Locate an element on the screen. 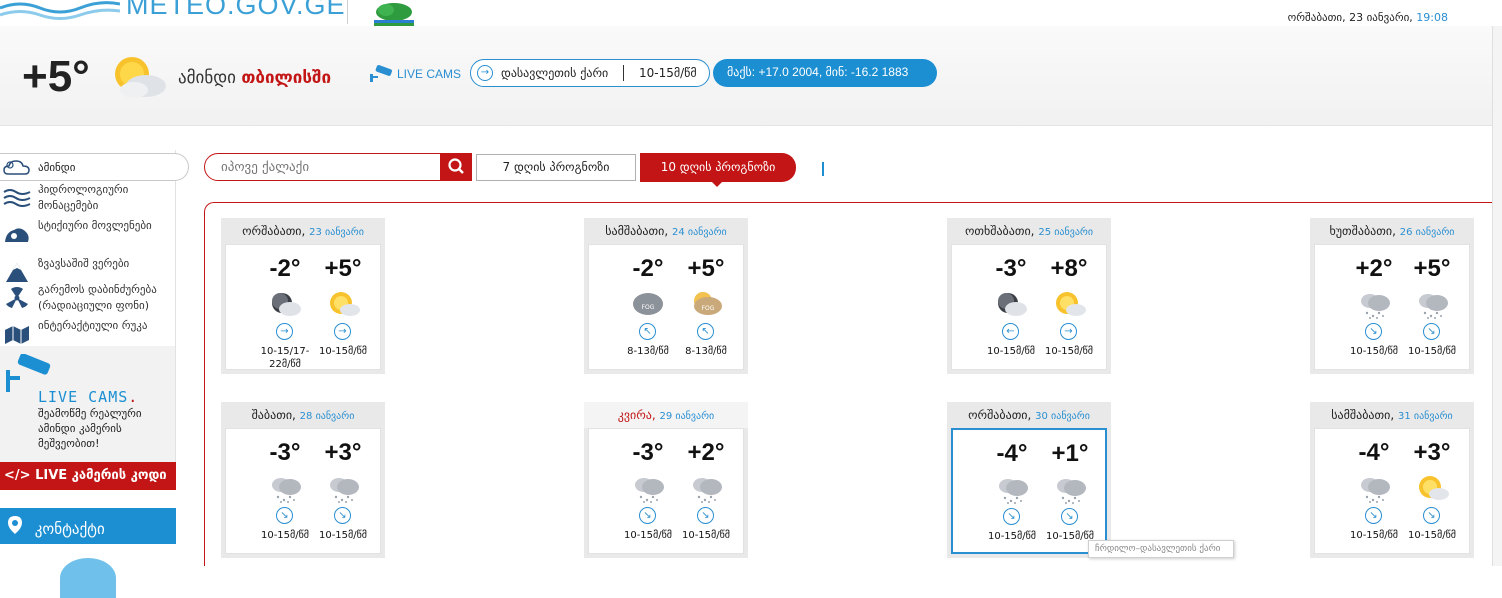  forecast-day-header: ორშაბათი, 23 იანვარი is located at coordinates (303, 231).